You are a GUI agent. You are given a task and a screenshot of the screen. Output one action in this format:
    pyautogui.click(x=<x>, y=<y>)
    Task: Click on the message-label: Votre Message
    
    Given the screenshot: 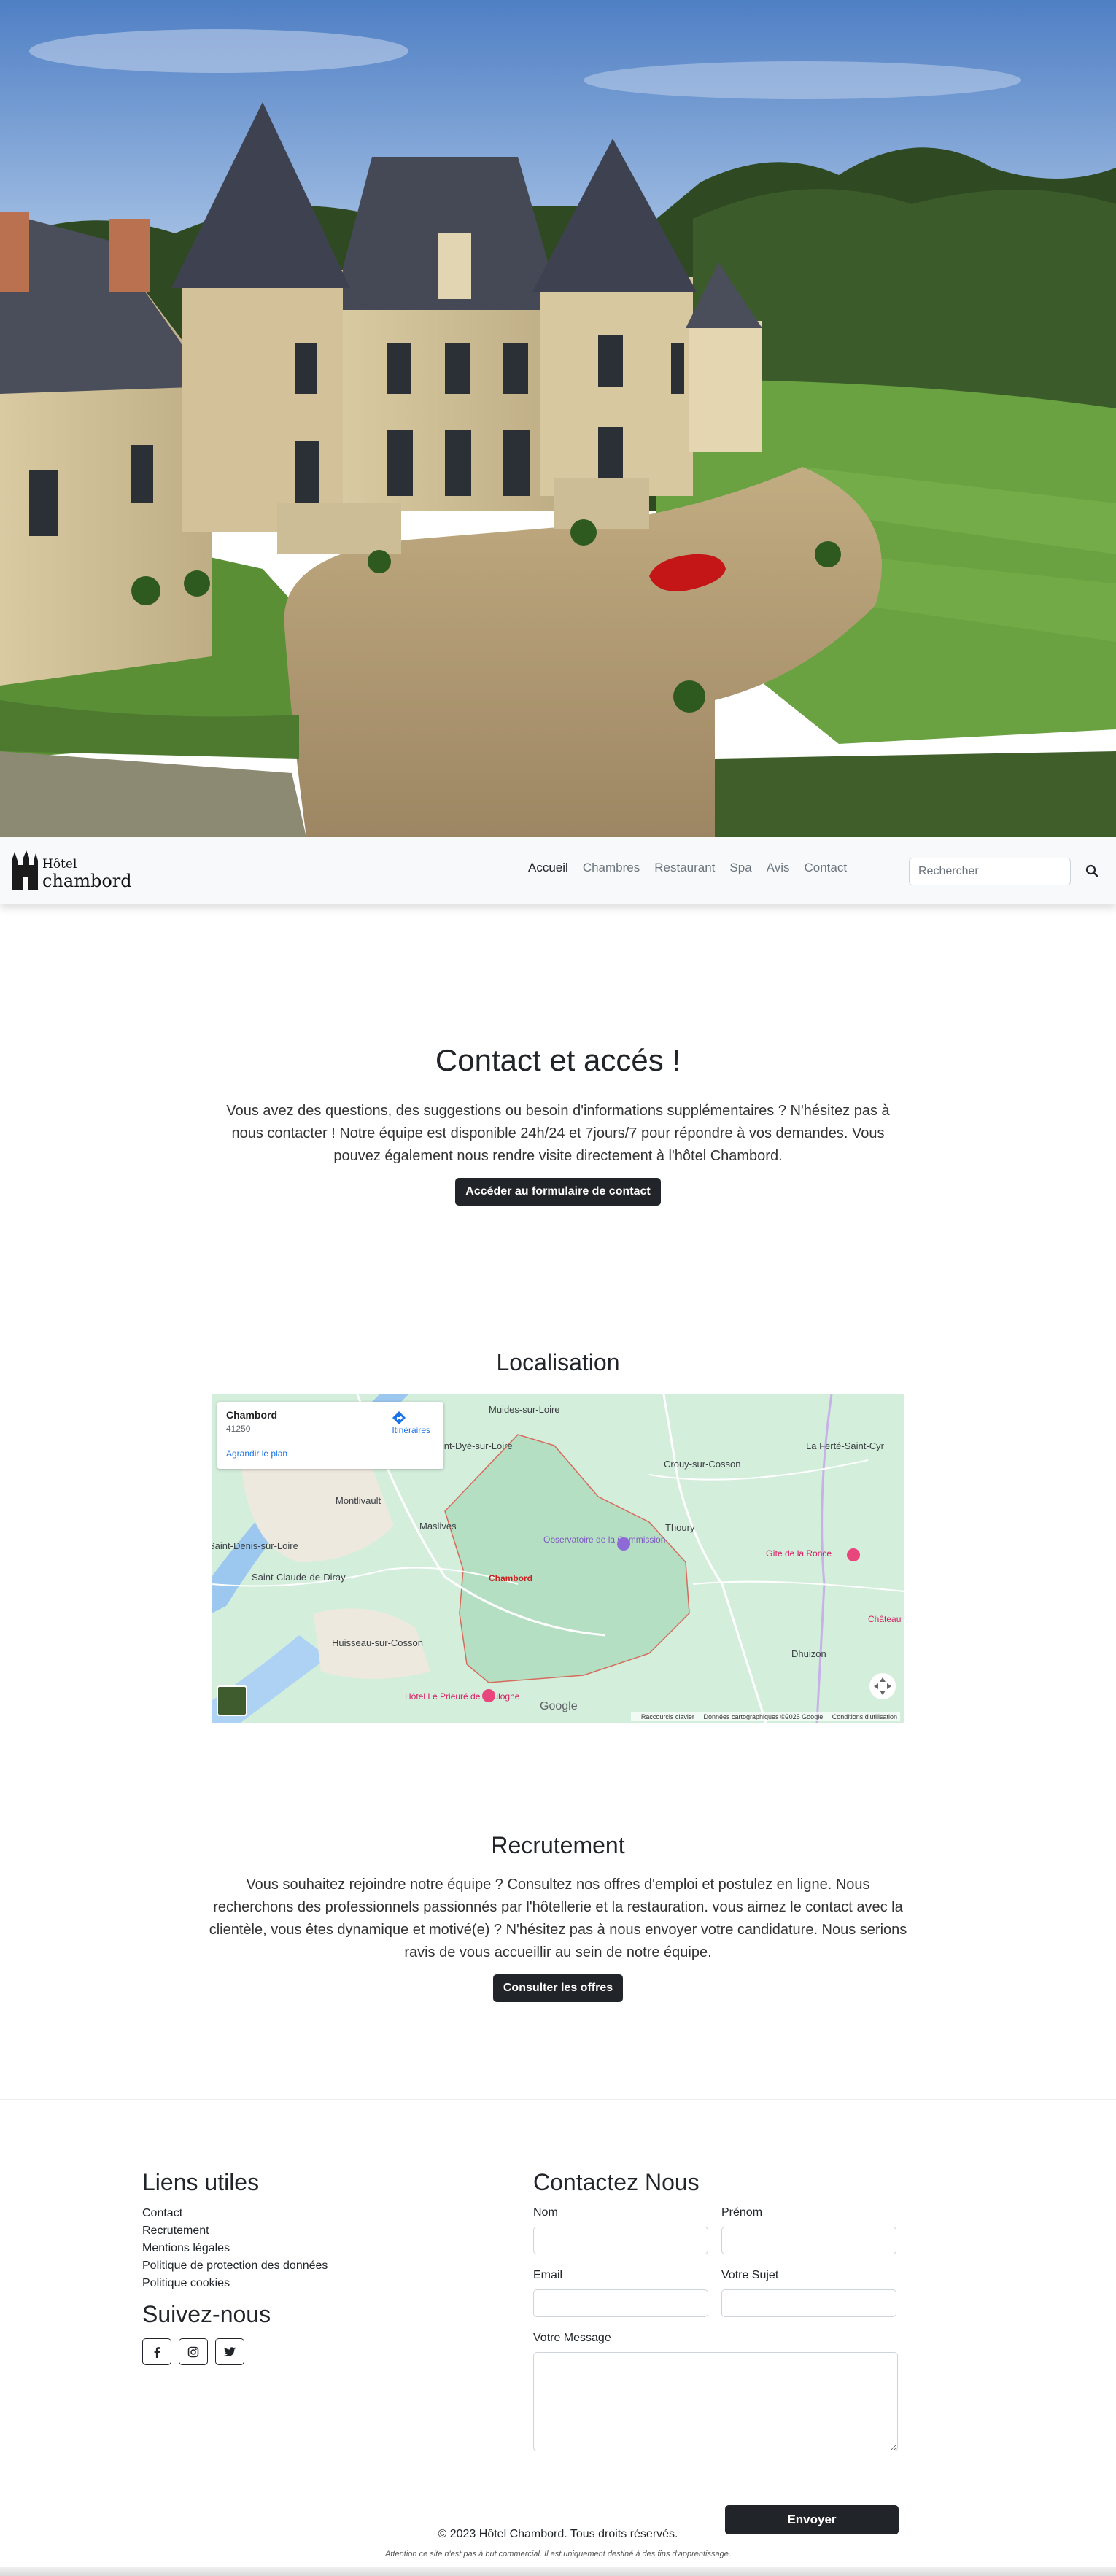 What is the action you would take?
    pyautogui.click(x=572, y=2338)
    